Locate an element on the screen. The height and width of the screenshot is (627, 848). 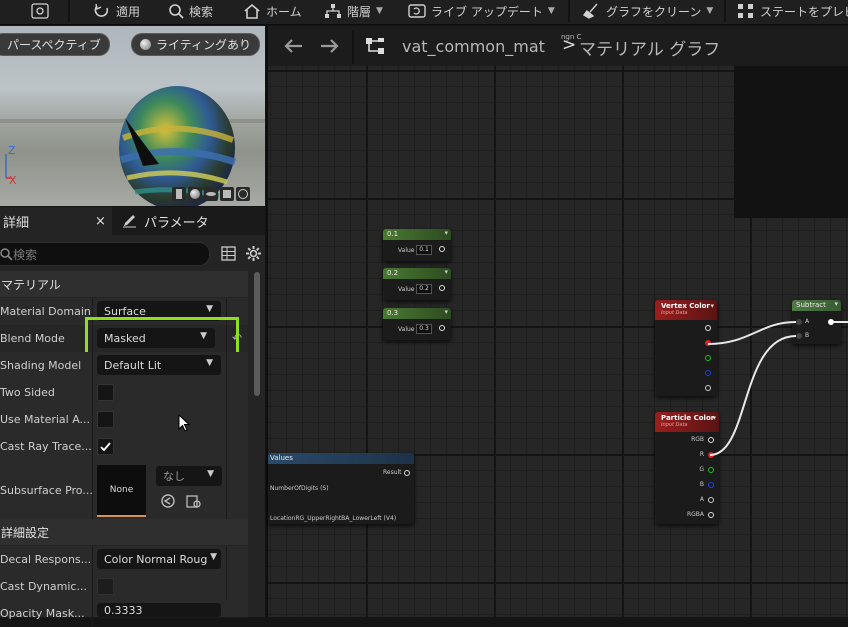
scalar-value-field: 0.2 is located at coordinates (424, 289).